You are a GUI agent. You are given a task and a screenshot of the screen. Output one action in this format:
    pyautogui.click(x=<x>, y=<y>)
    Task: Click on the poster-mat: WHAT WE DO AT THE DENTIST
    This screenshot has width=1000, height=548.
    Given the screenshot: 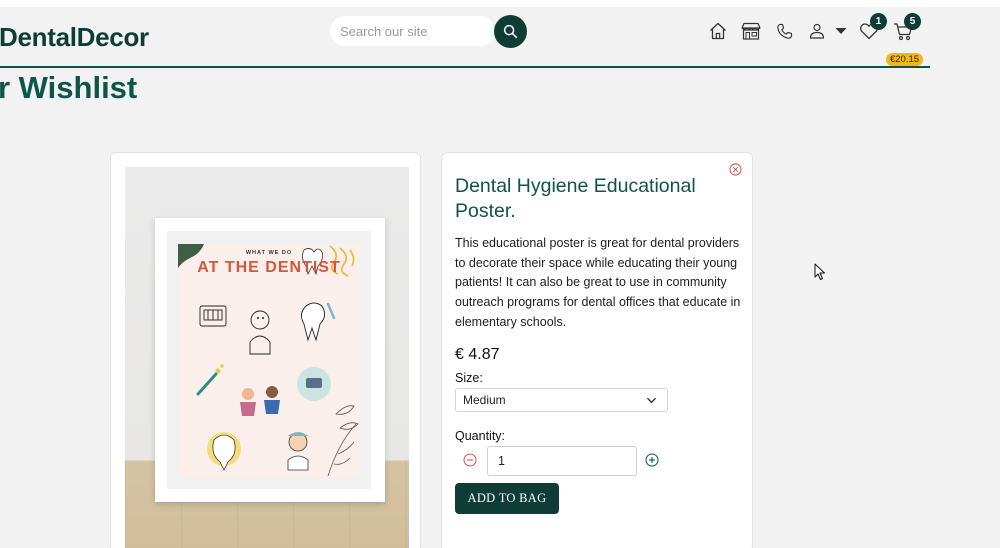 What is the action you would take?
    pyautogui.click(x=269, y=360)
    